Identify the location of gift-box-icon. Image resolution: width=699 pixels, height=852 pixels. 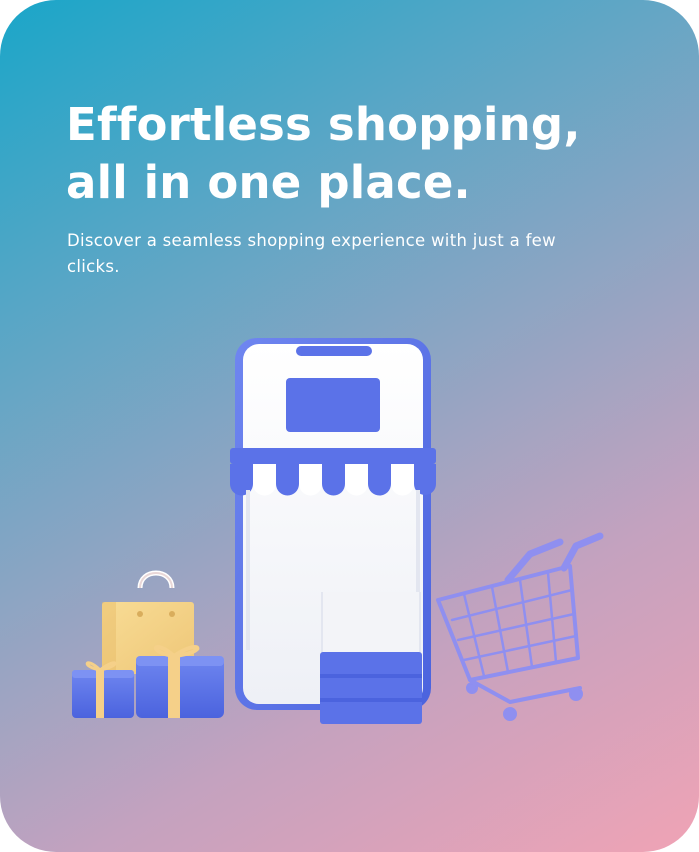
(148, 681).